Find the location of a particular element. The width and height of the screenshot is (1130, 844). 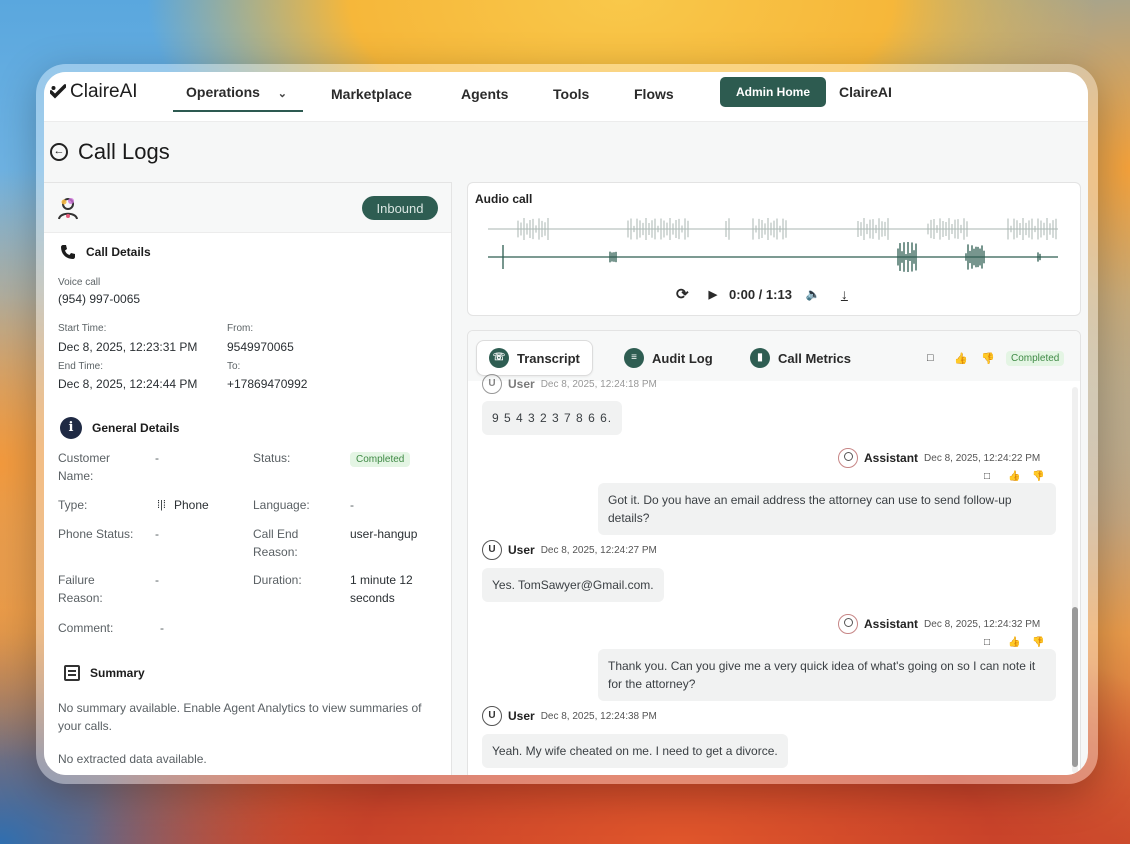

nav-marketplace: Marketplace is located at coordinates (371, 94).